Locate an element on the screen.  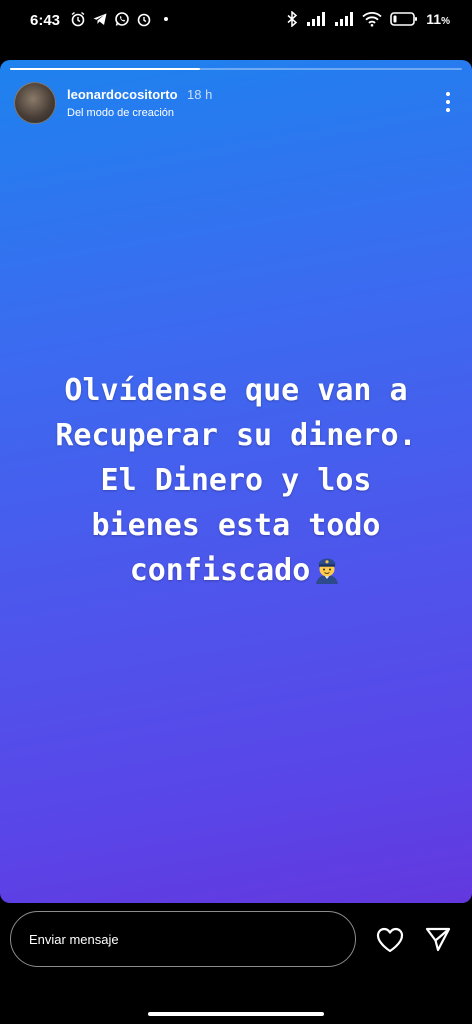
story-text-line: Recuperar su dinero. is located at coordinates (236, 435).